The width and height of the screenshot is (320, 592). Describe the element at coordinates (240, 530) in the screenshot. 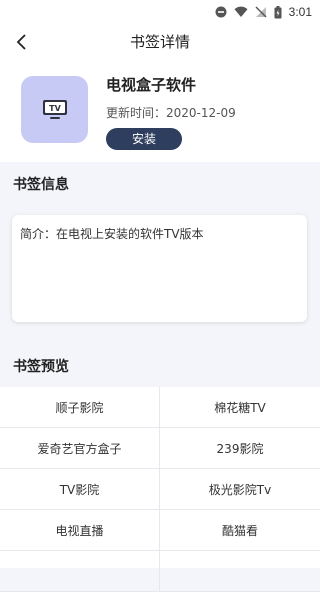

I see `preview-item: 酷猫看` at that location.